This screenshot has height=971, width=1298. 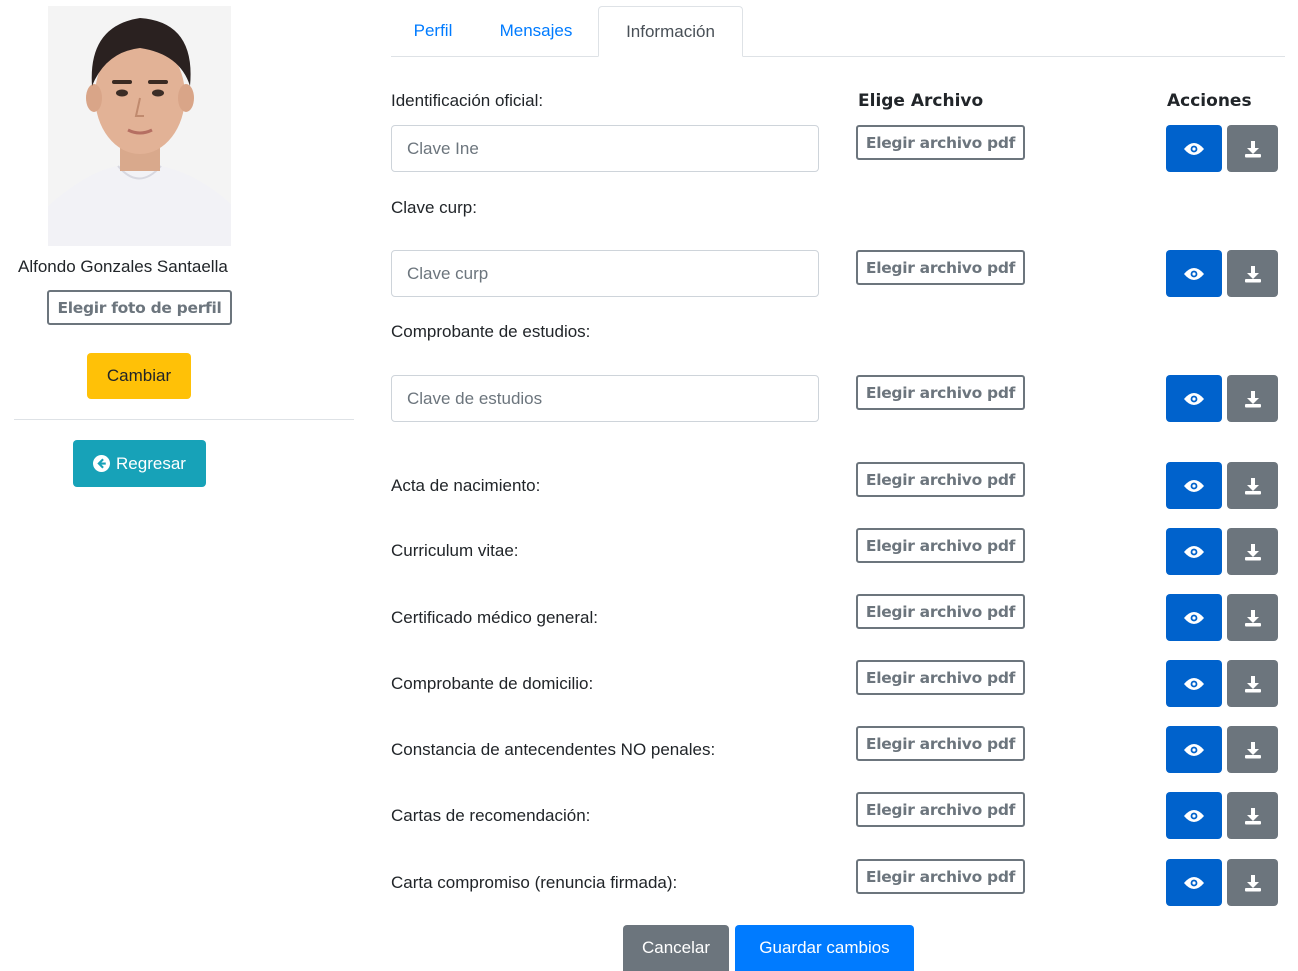 What do you see at coordinates (455, 550) in the screenshot?
I see `doc-label-curriculum: Curriculum vitae:` at bounding box center [455, 550].